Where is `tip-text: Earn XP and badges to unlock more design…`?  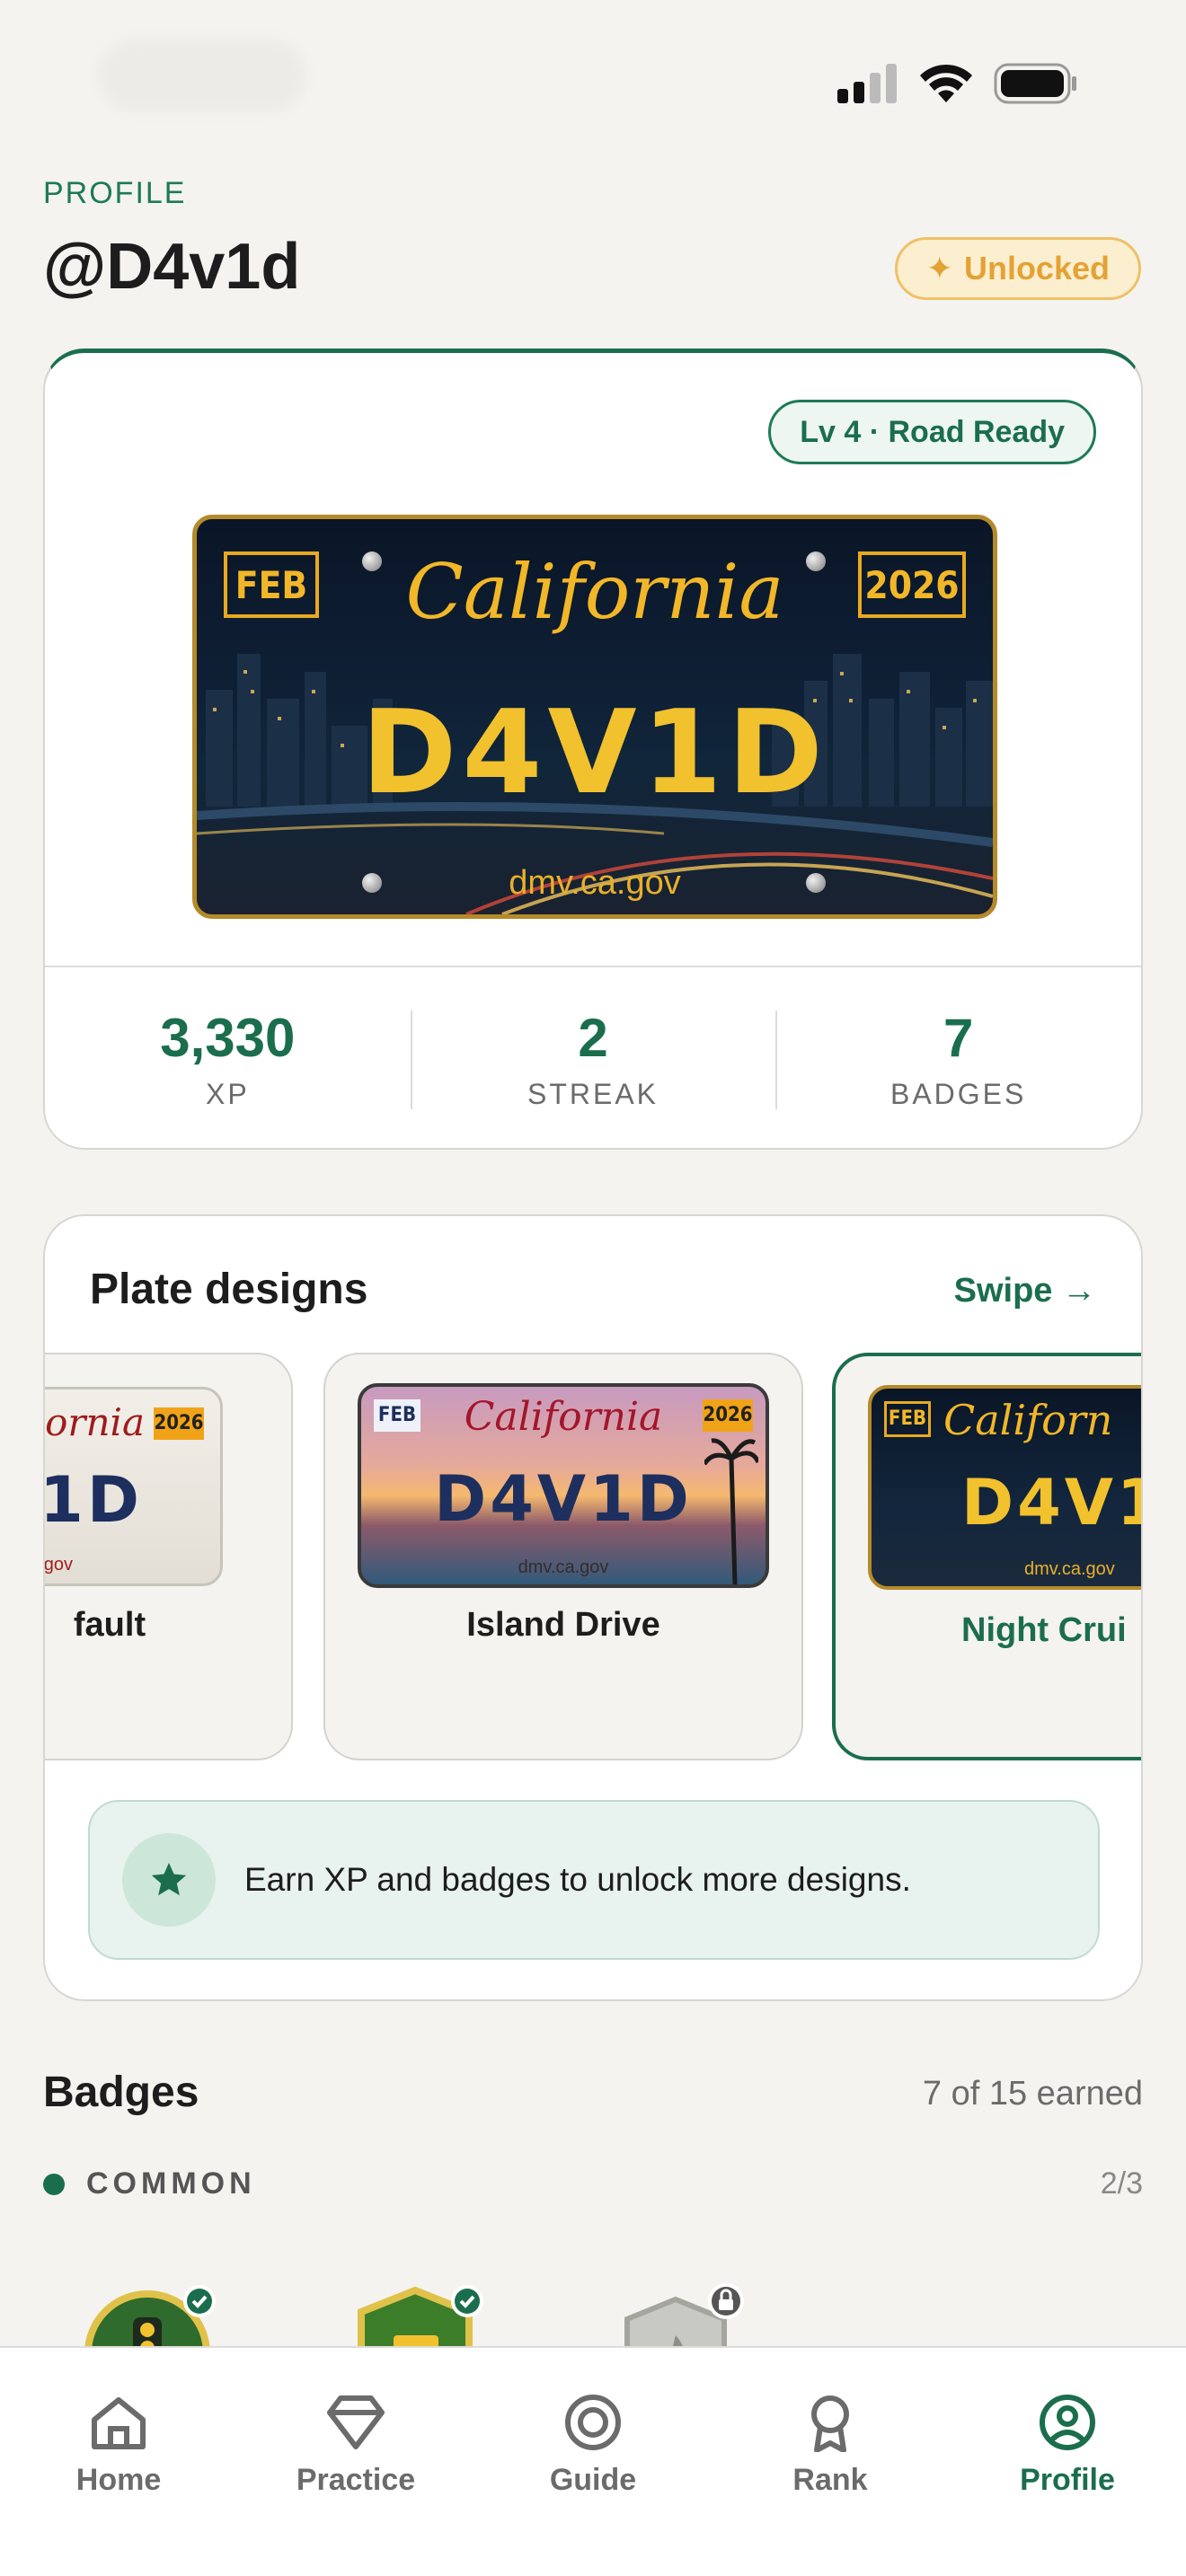 tip-text: Earn XP and badges to unlock more design… is located at coordinates (577, 1879).